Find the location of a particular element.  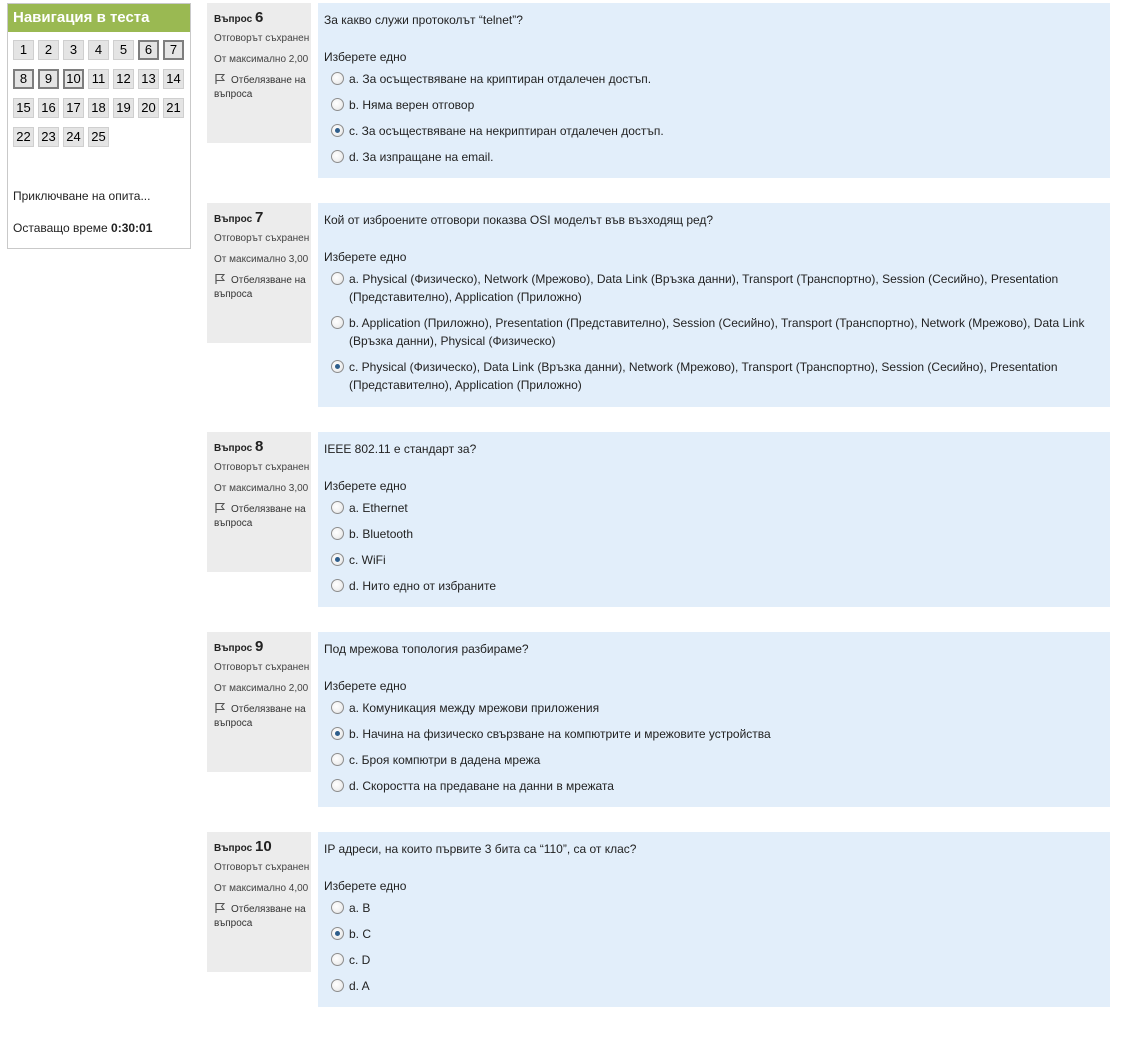

answer-label: c. WiFi is located at coordinates (367, 560).